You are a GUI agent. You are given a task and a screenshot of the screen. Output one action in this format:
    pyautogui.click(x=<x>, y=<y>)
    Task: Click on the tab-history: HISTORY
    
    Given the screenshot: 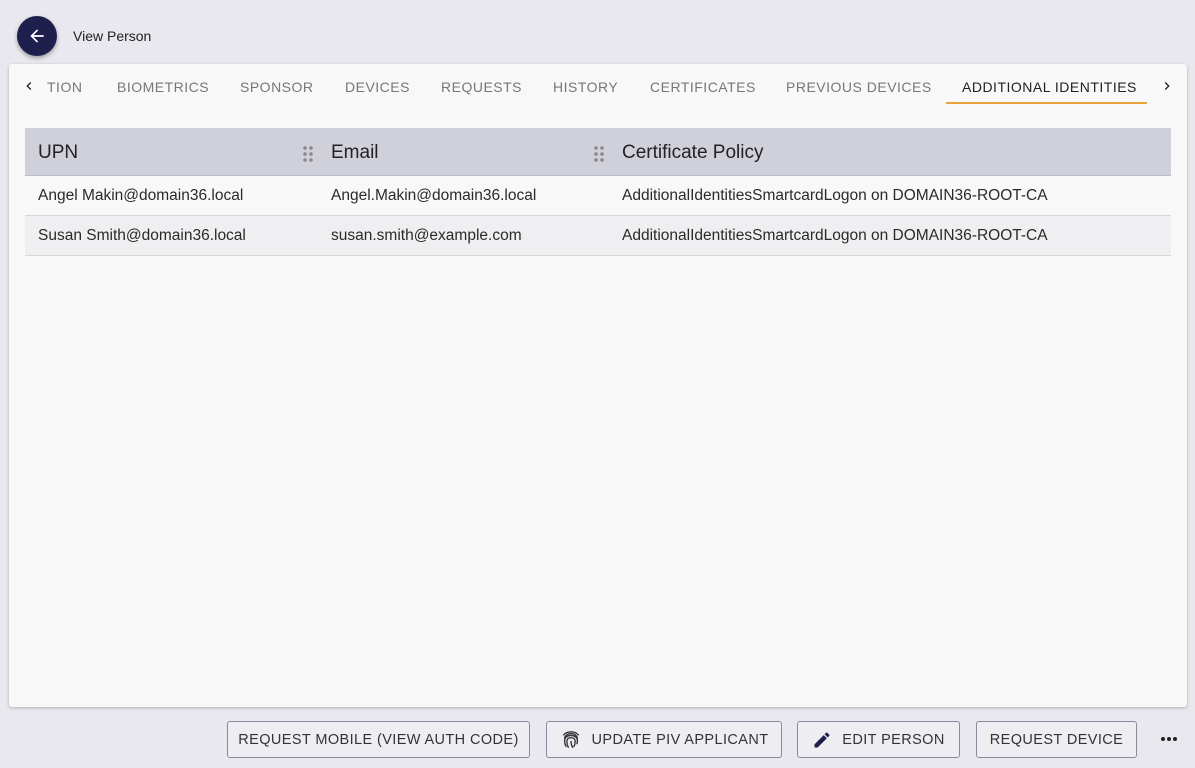 What is the action you would take?
    pyautogui.click(x=585, y=87)
    